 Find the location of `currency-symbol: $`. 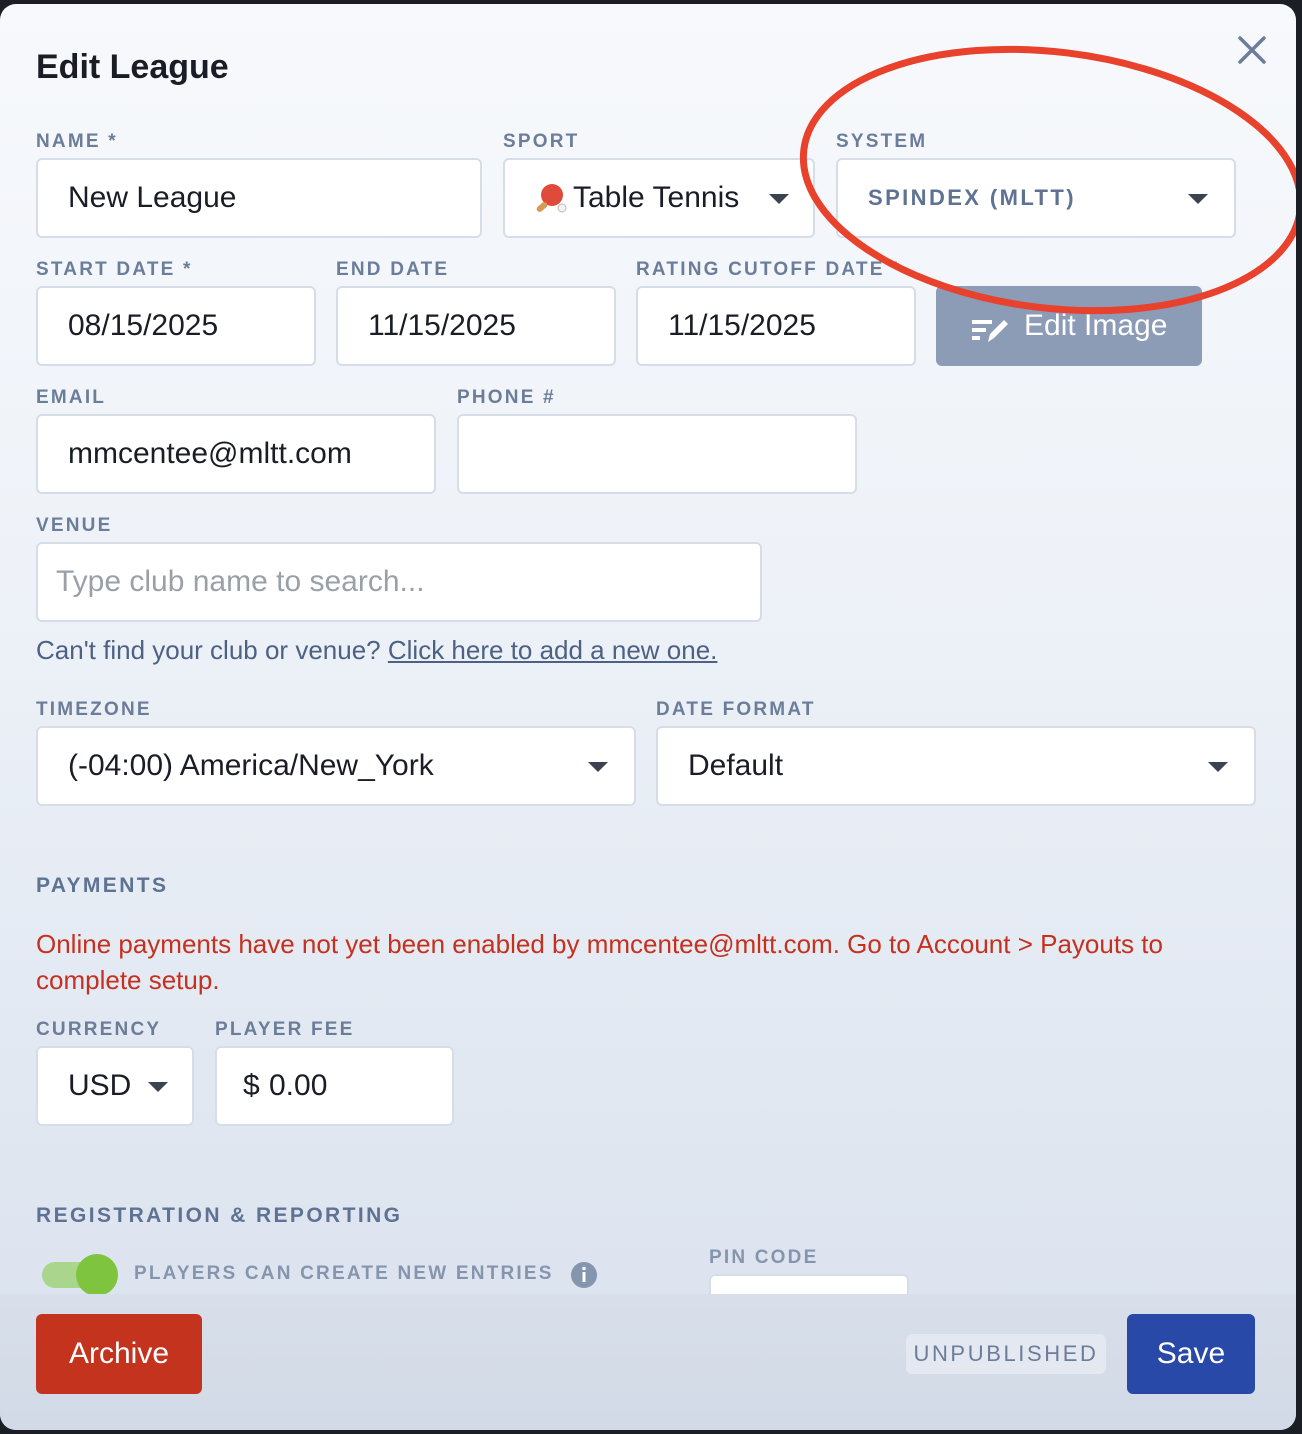

currency-symbol: $ is located at coordinates (251, 1085).